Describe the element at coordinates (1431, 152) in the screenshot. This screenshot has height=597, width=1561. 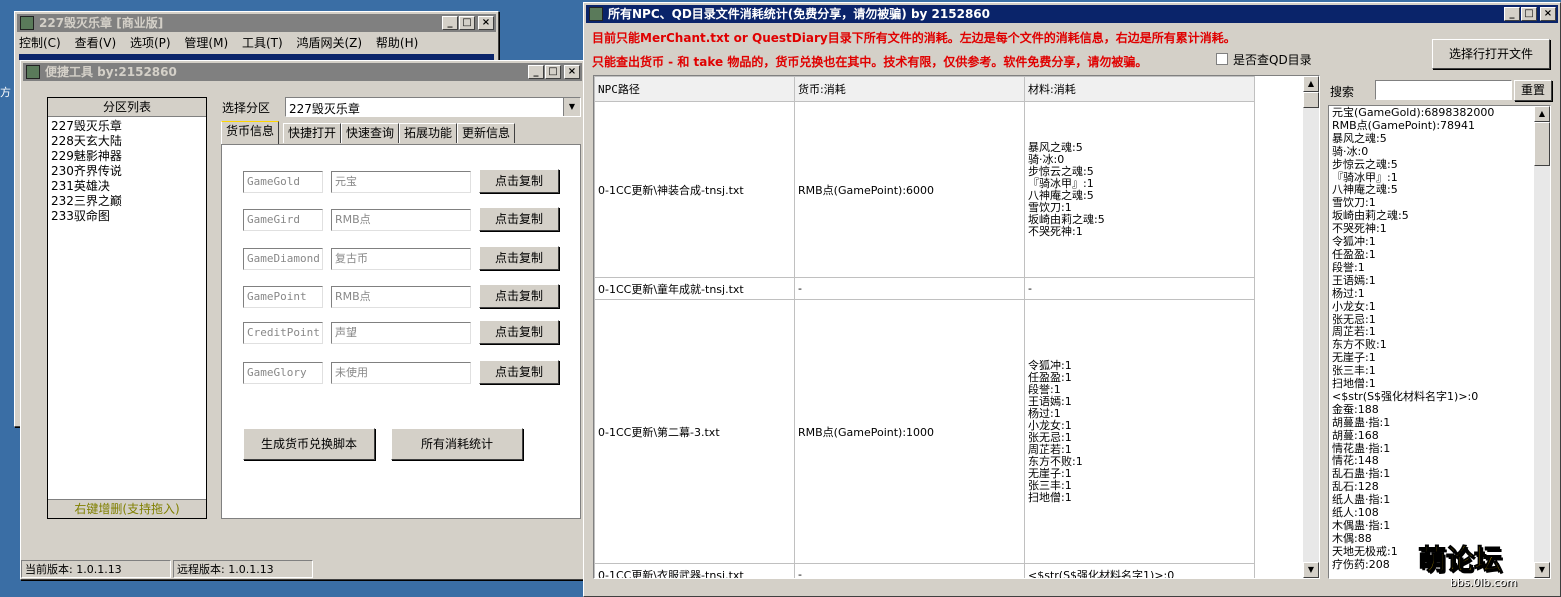
I see `list-item: 骑·冰:0` at that location.